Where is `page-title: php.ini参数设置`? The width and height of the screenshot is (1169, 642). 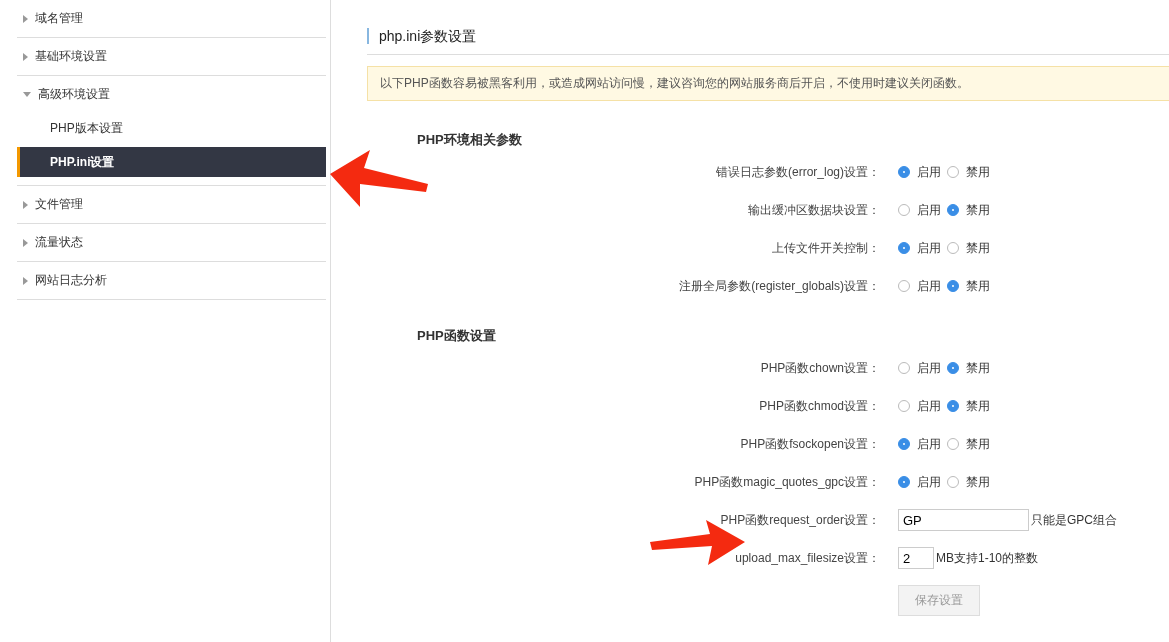 page-title: php.ini参数设置 is located at coordinates (768, 36).